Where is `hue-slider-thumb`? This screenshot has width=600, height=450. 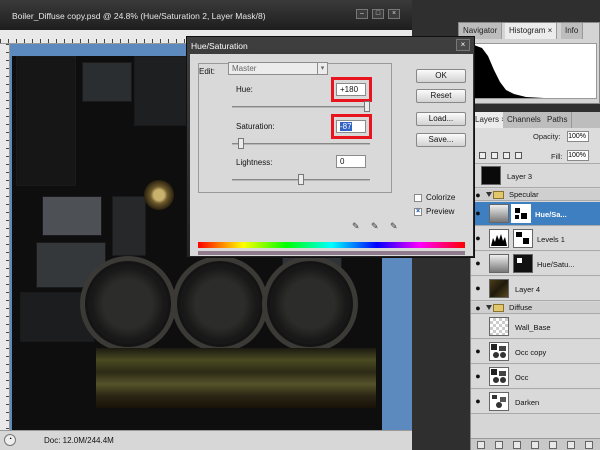 hue-slider-thumb is located at coordinates (367, 106).